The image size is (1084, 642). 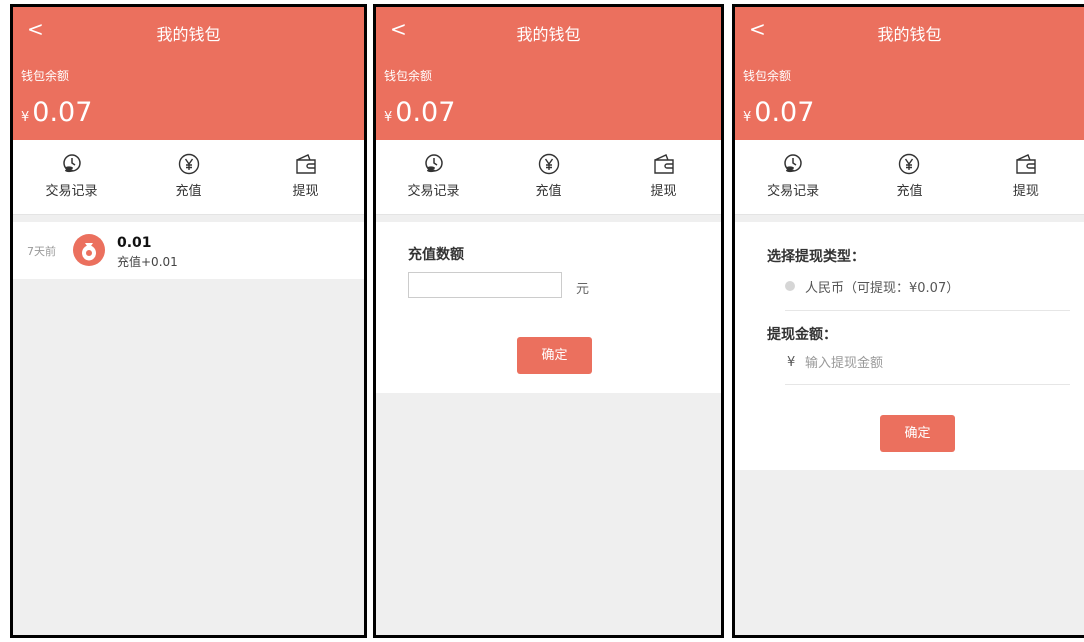 I want to click on list-item: 7天前 0.01 充值+0.01, so click(x=188, y=250).